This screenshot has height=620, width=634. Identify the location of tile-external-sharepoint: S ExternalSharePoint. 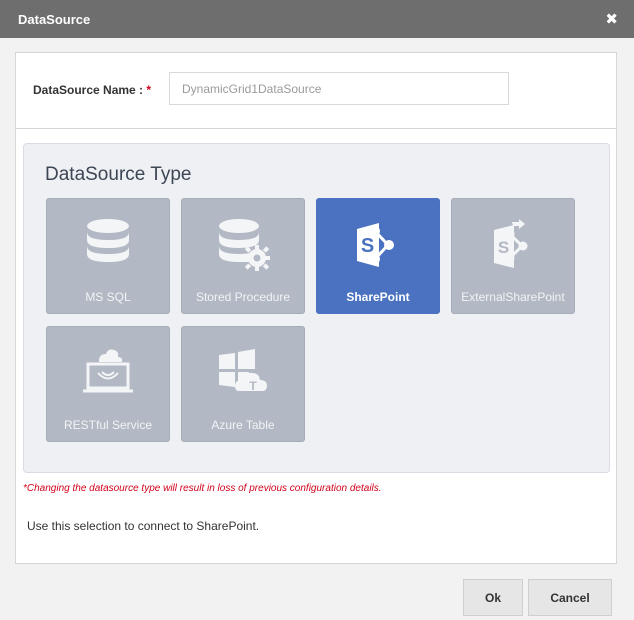
(513, 256).